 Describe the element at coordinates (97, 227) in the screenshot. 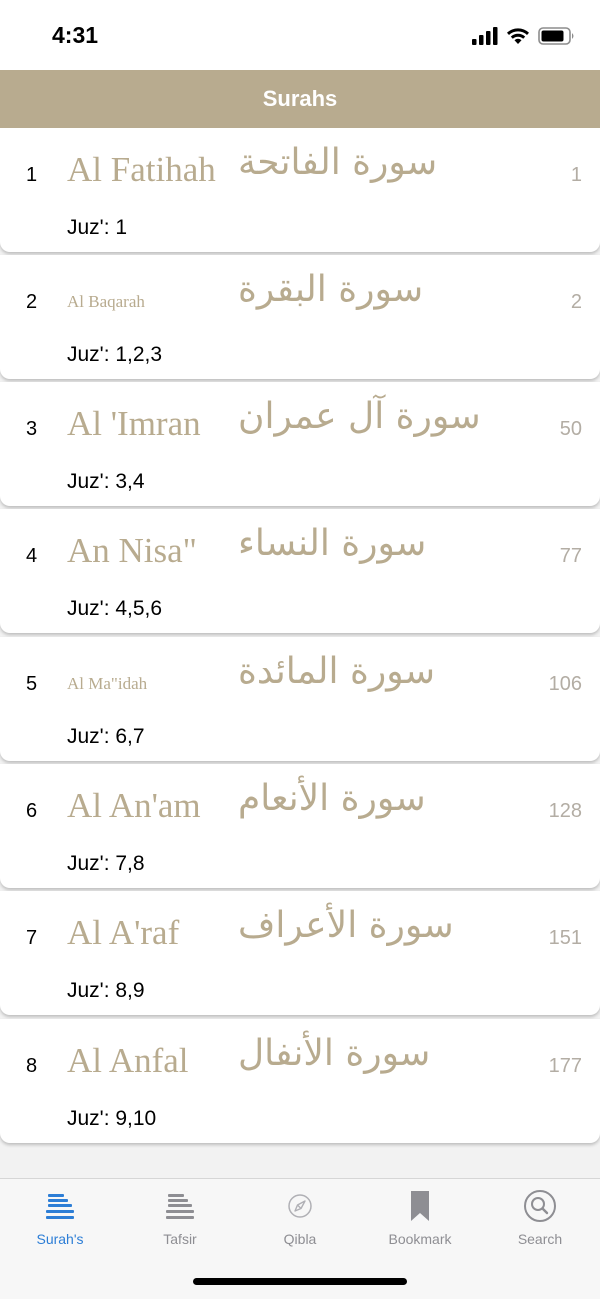

I see `surah-juz: Juz': 1` at that location.